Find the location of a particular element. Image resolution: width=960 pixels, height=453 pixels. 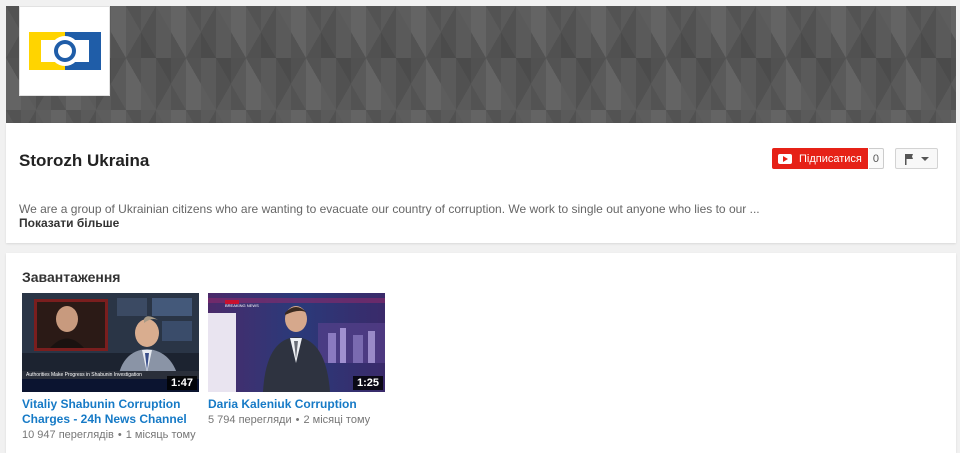

youtube-play-icon is located at coordinates (785, 158).